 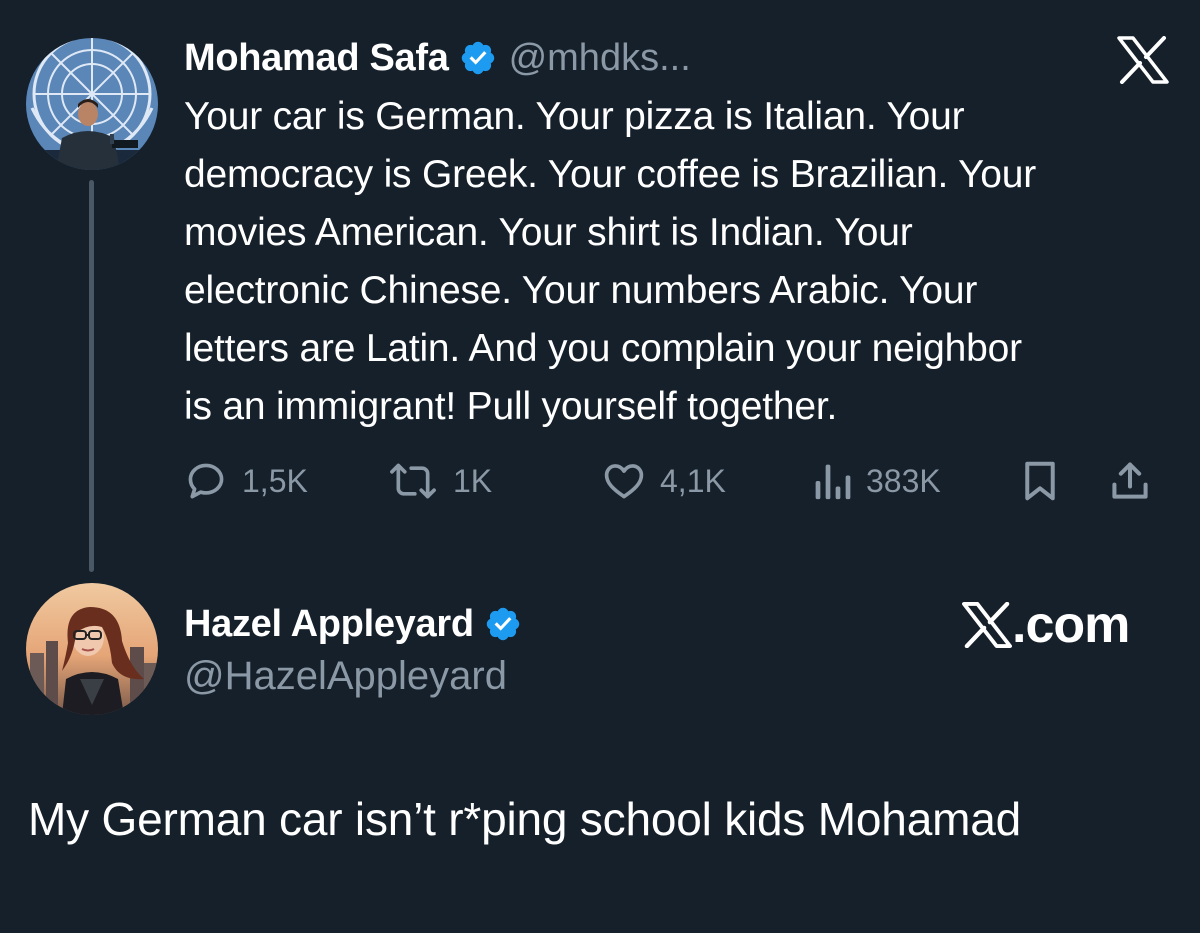 What do you see at coordinates (833, 482) in the screenshot?
I see `views-icon` at bounding box center [833, 482].